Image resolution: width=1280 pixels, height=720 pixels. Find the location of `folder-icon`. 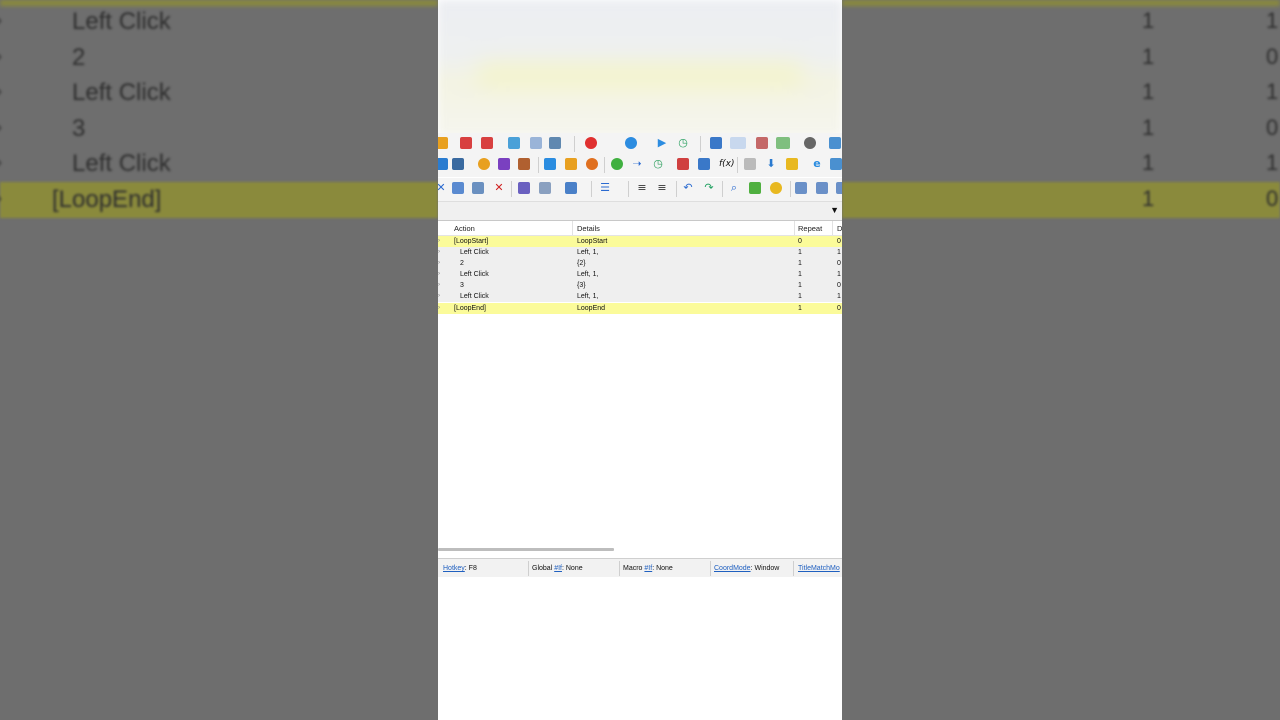

folder-icon is located at coordinates (792, 164).